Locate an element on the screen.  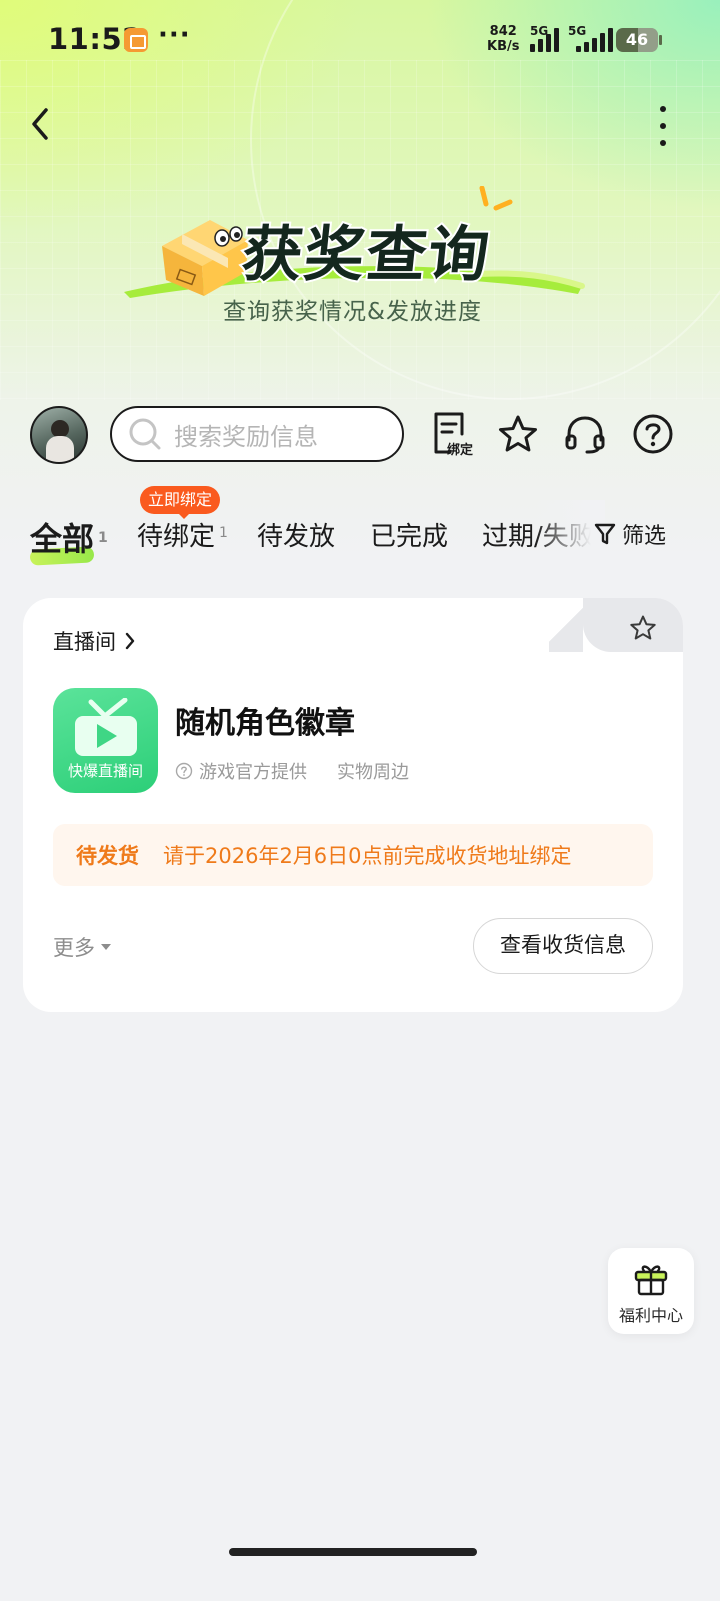
network-speed: 842 KB/s is located at coordinates (503, 39).